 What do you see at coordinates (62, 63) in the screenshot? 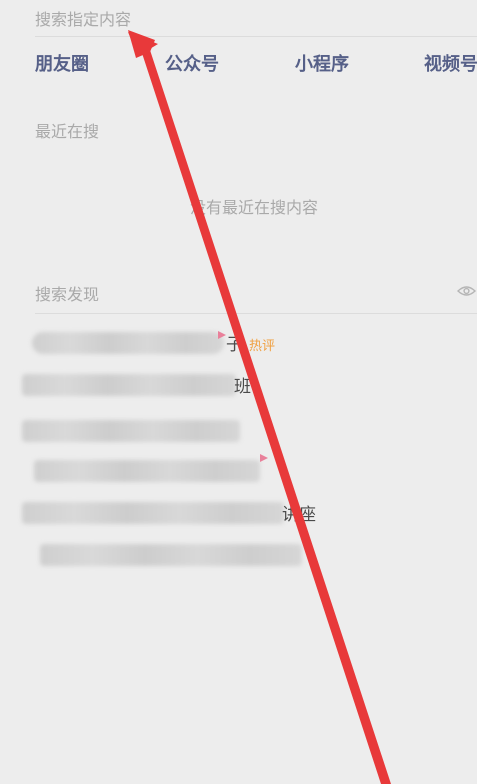
I see `category-moments: 朋友圈` at bounding box center [62, 63].